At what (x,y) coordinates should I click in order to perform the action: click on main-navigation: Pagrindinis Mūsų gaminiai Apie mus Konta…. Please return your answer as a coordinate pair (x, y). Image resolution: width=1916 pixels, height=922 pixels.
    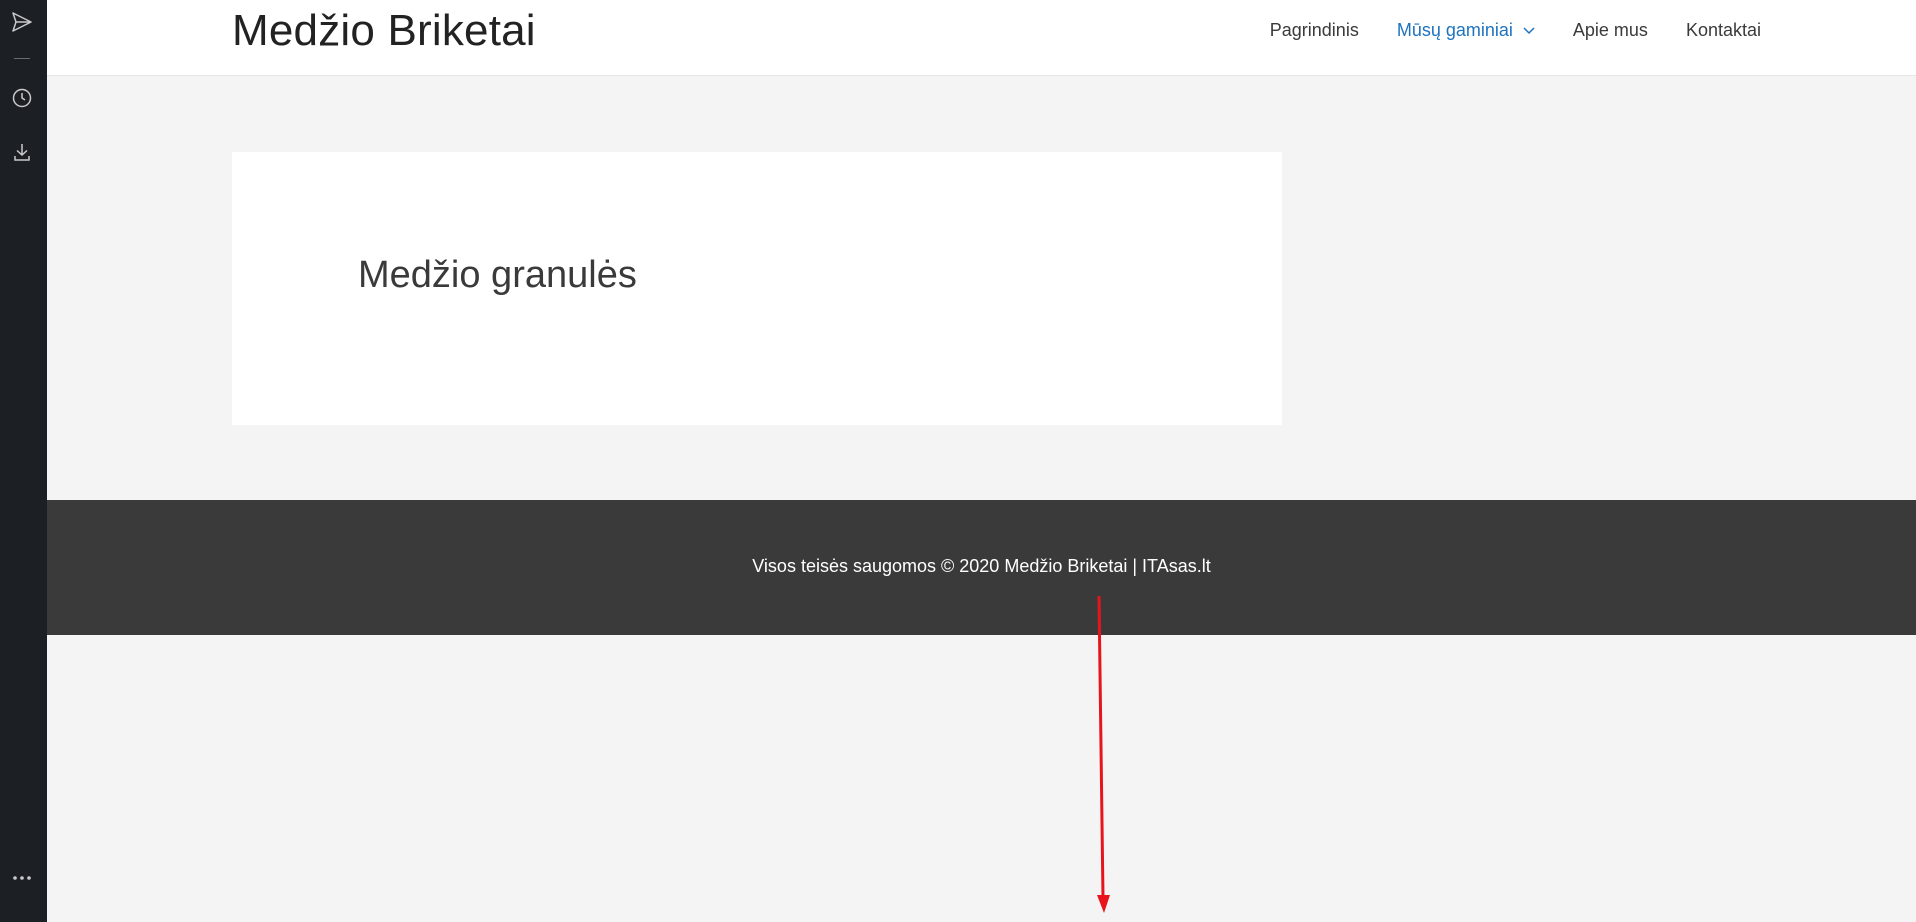
    Looking at the image, I should click on (1515, 30).